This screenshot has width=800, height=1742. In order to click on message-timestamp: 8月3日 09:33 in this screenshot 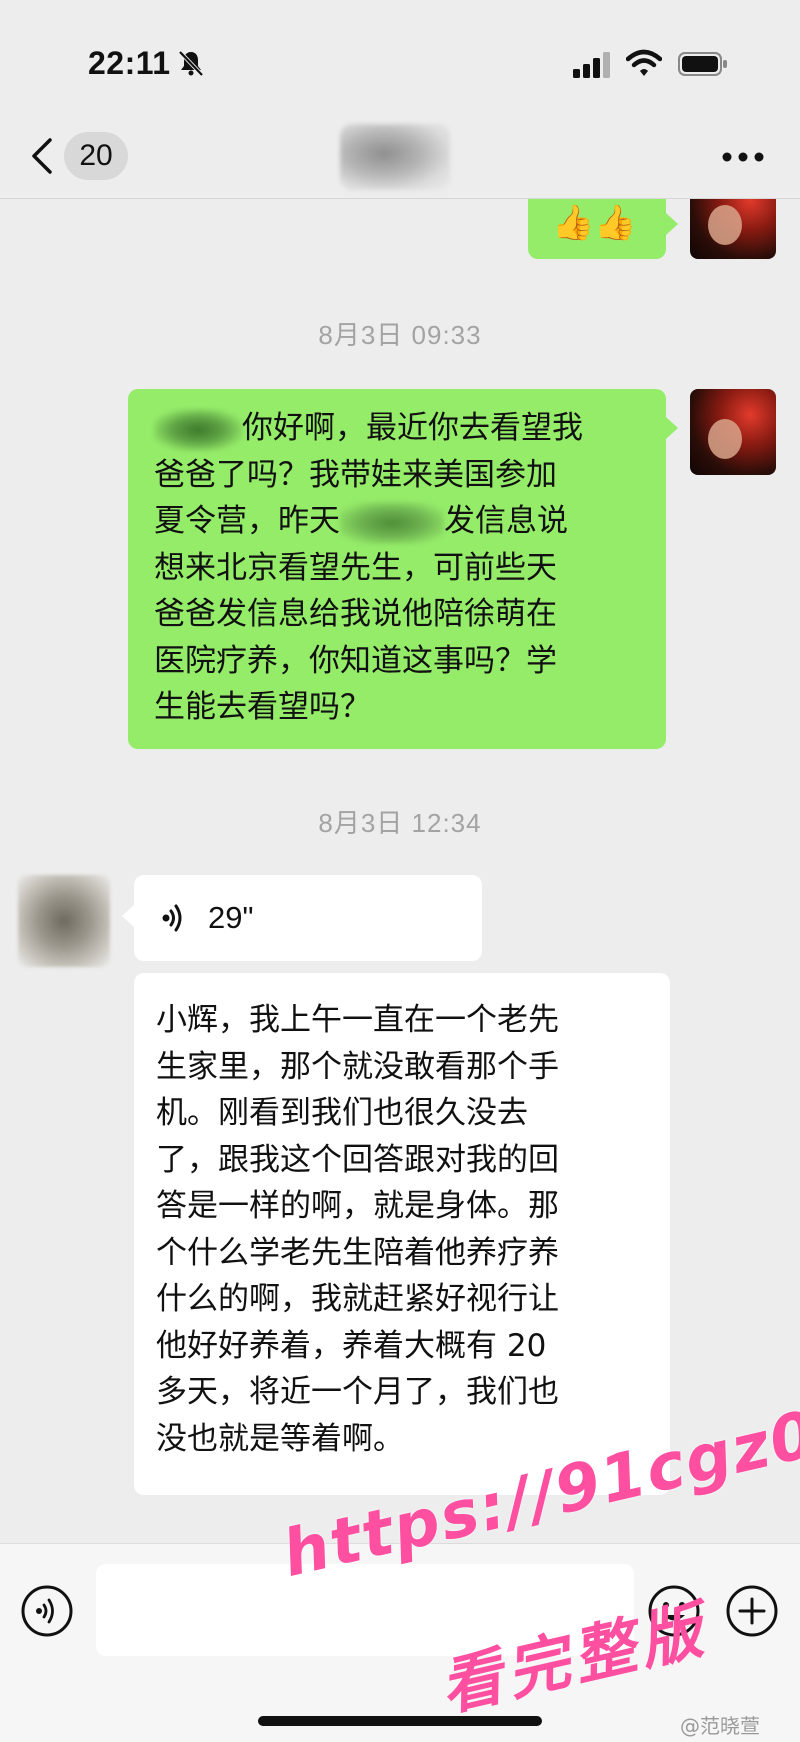, I will do `click(400, 335)`.